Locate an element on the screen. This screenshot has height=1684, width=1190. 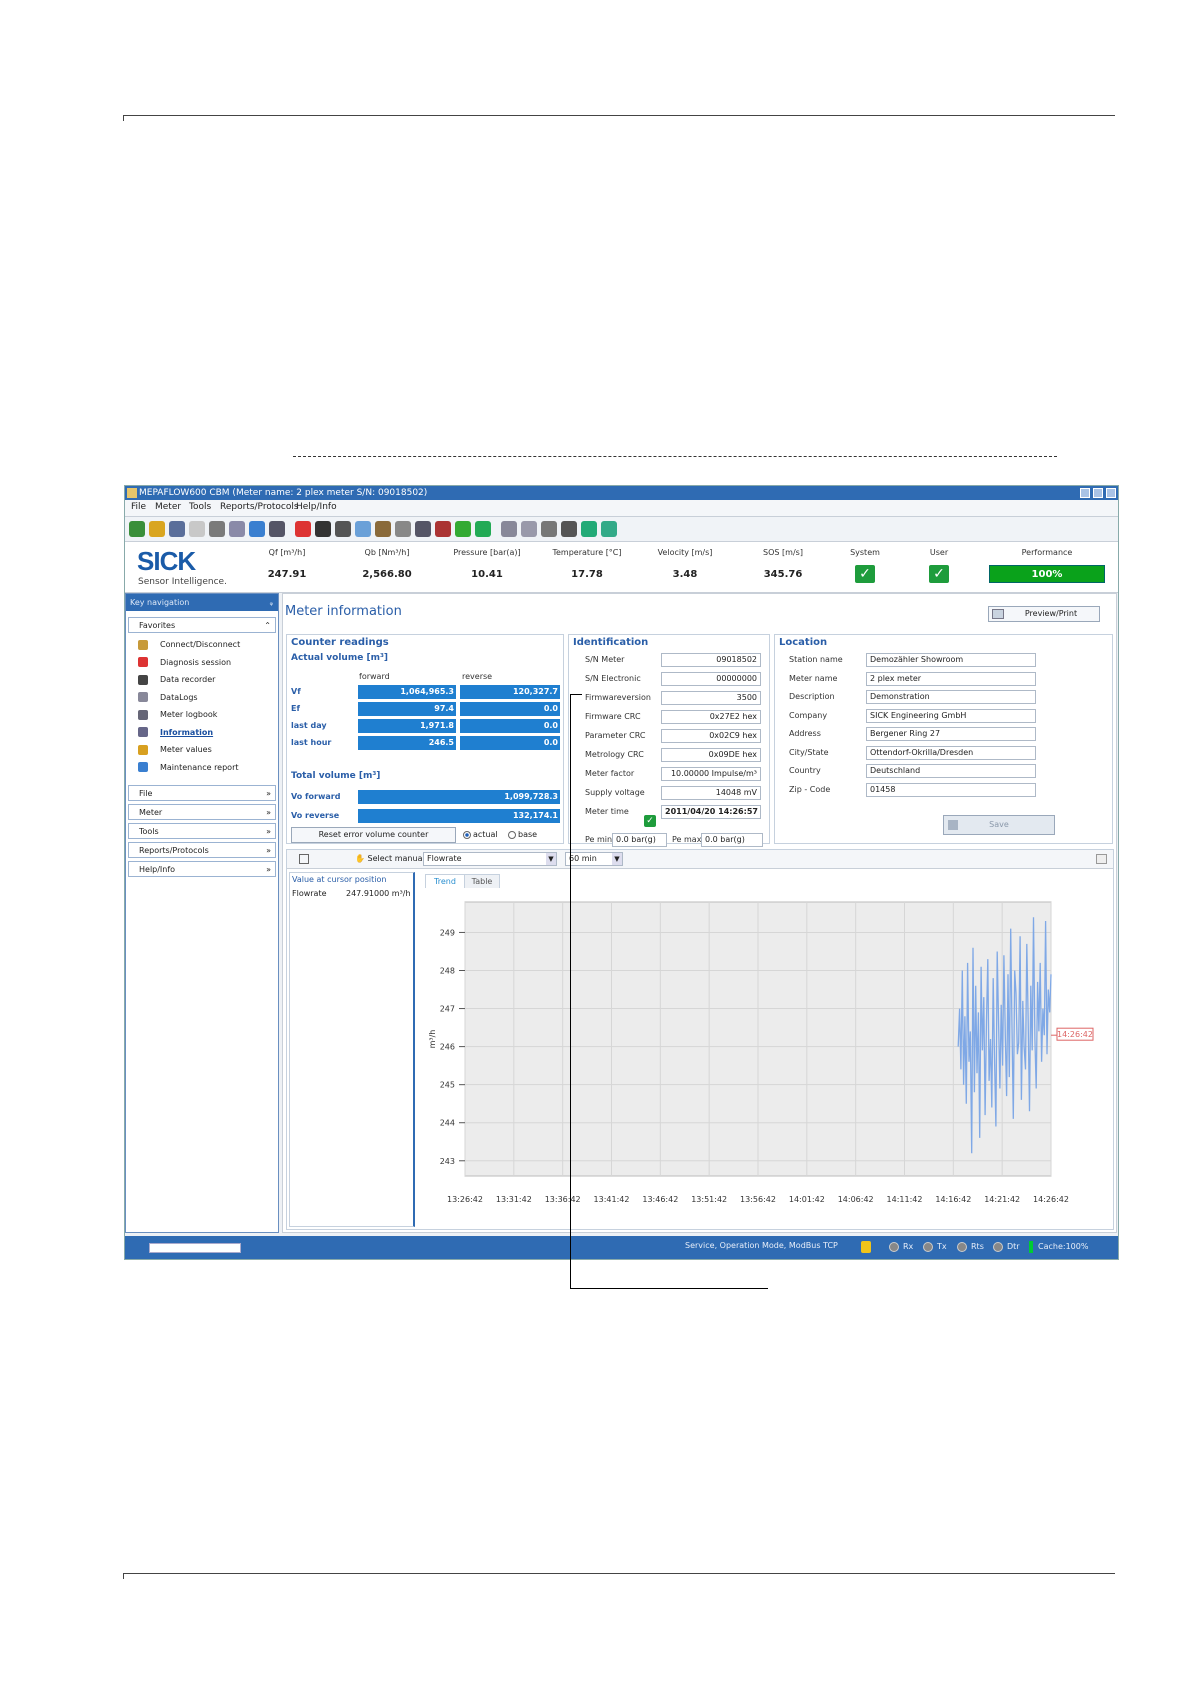
nav-section-file: File » is located at coordinates (202, 793).